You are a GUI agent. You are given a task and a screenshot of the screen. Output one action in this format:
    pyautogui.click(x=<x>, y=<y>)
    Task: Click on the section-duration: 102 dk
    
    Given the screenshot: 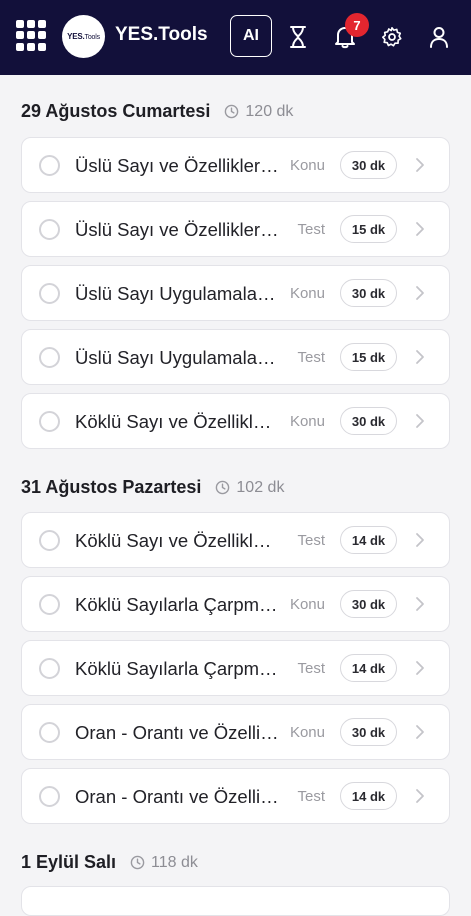 What is the action you would take?
    pyautogui.click(x=260, y=487)
    